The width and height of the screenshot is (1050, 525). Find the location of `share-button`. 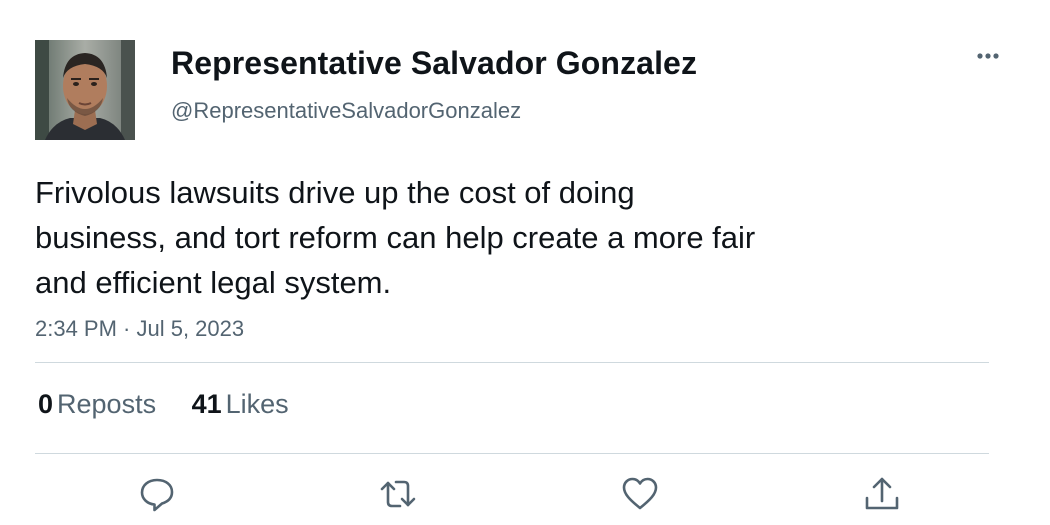

share-button is located at coordinates (882, 494).